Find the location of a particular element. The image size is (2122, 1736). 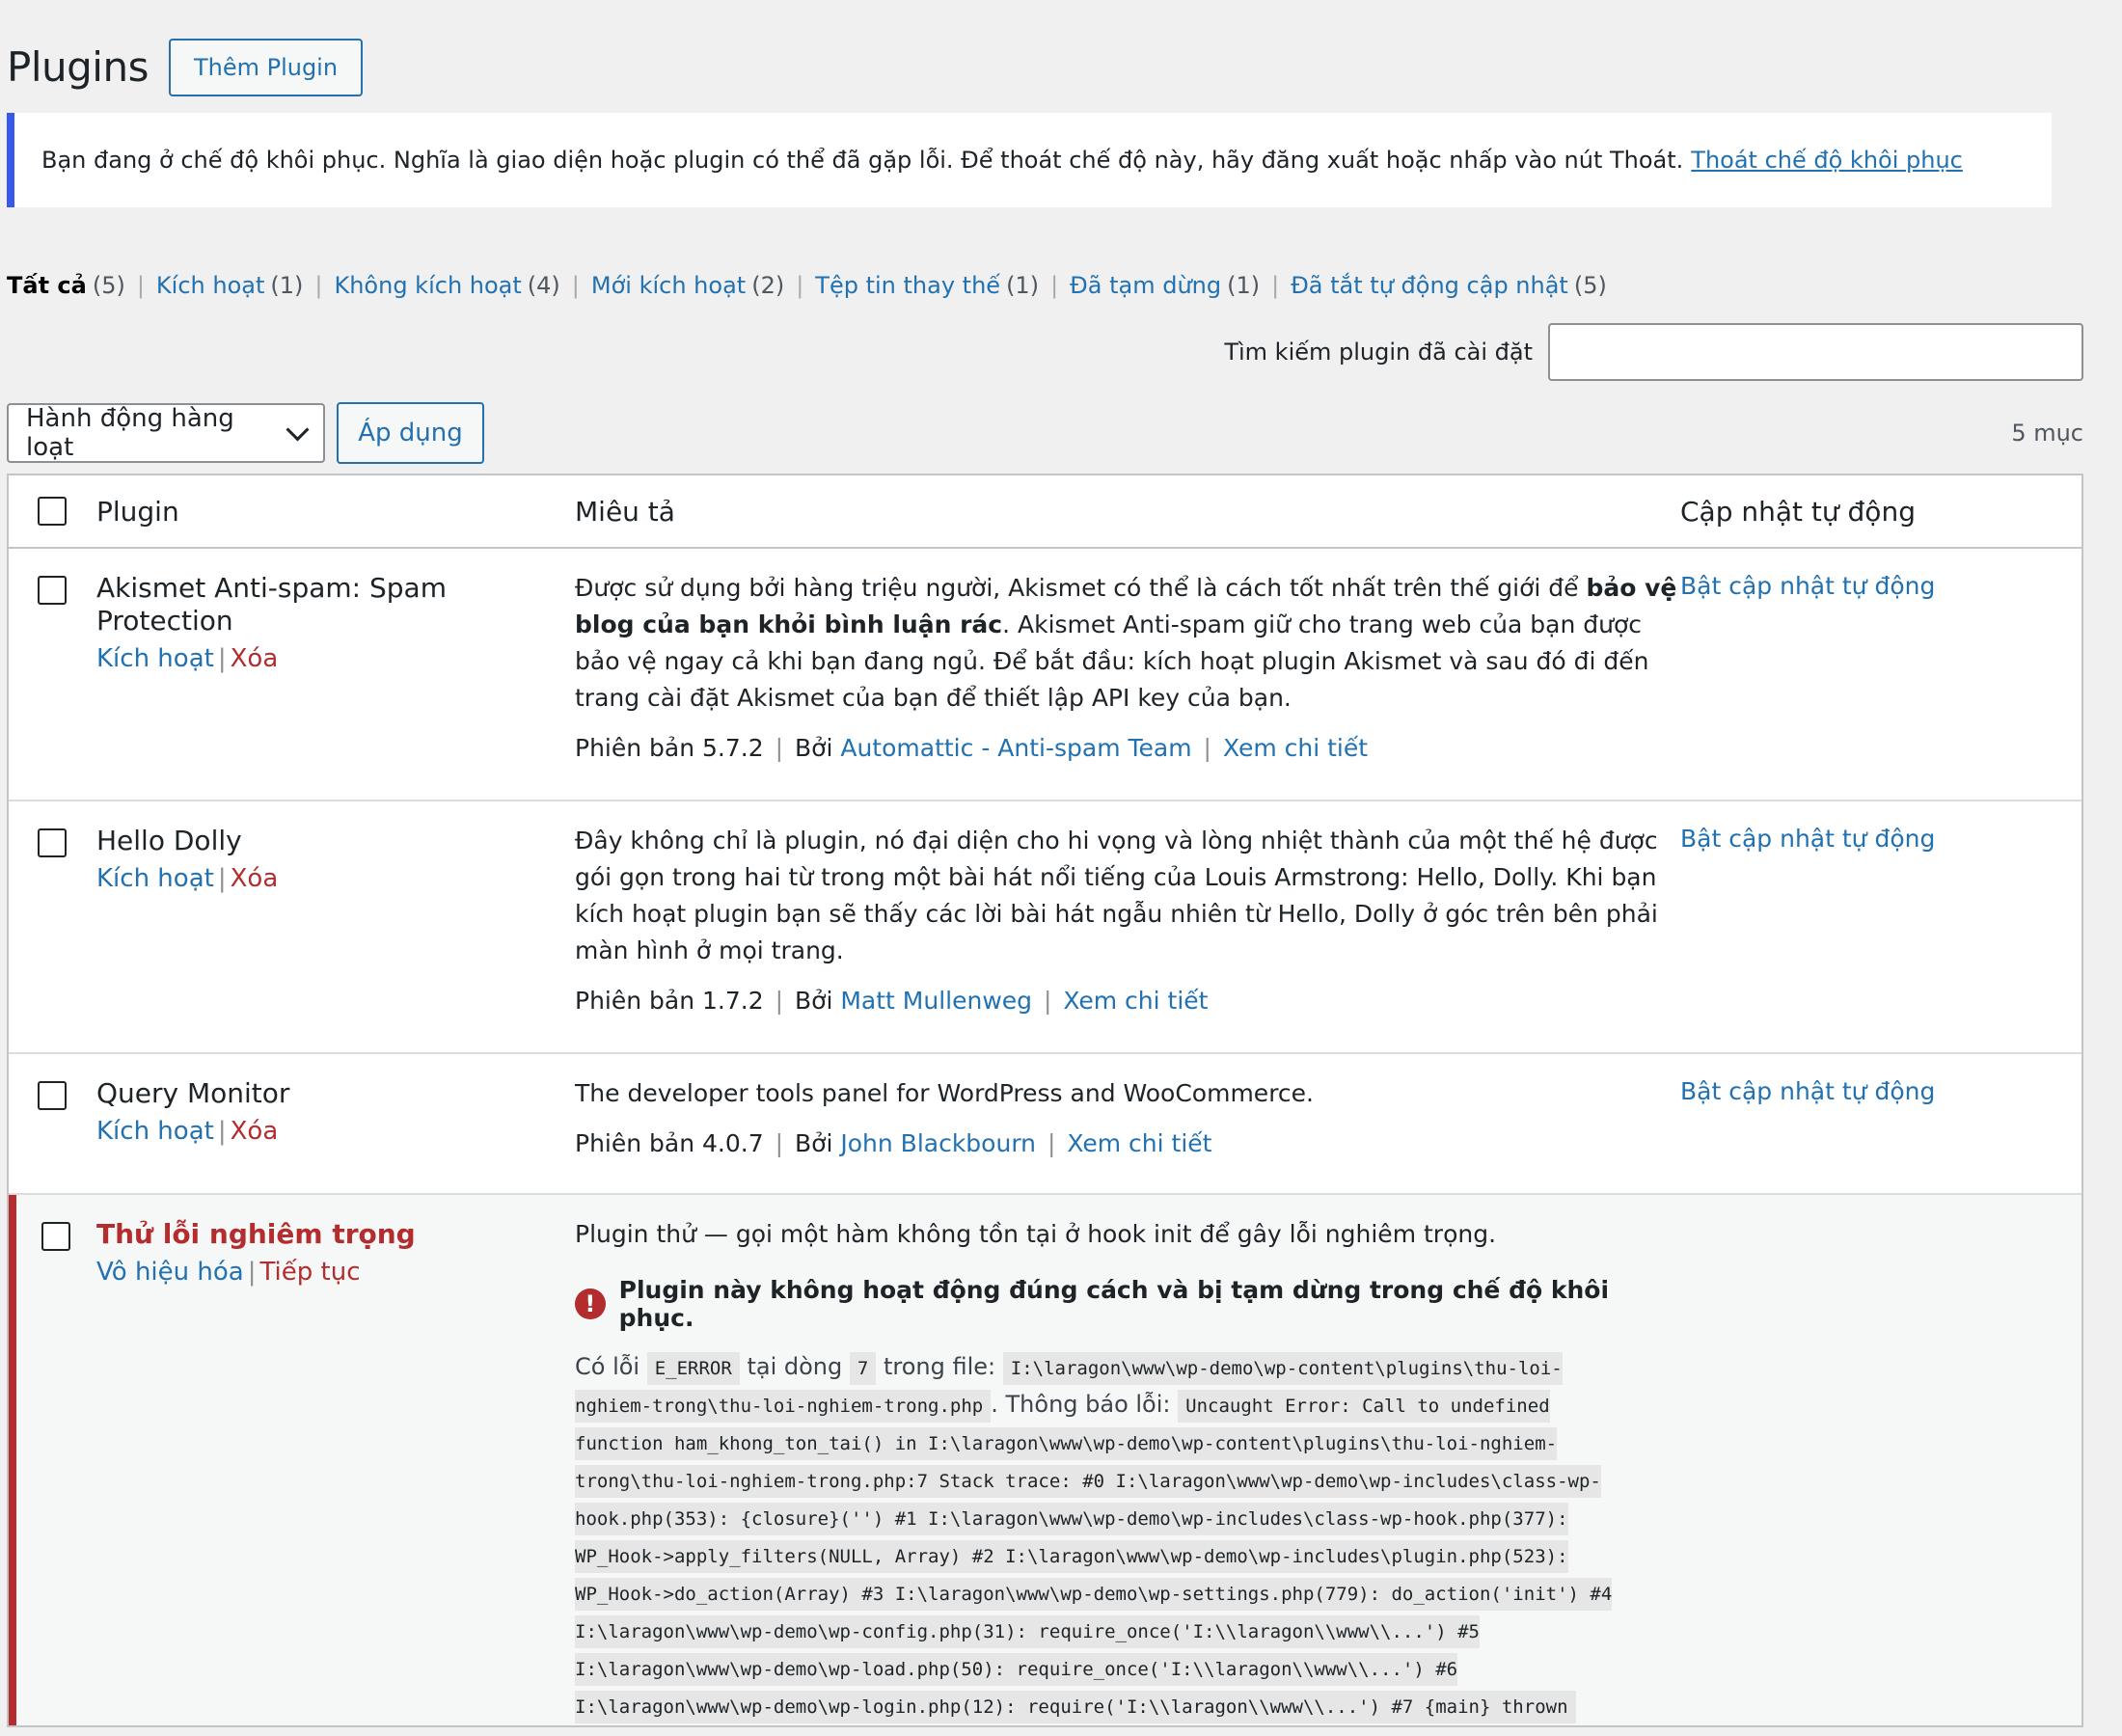

filter-inactive: Không kích hoạt (4) is located at coordinates (447, 286).